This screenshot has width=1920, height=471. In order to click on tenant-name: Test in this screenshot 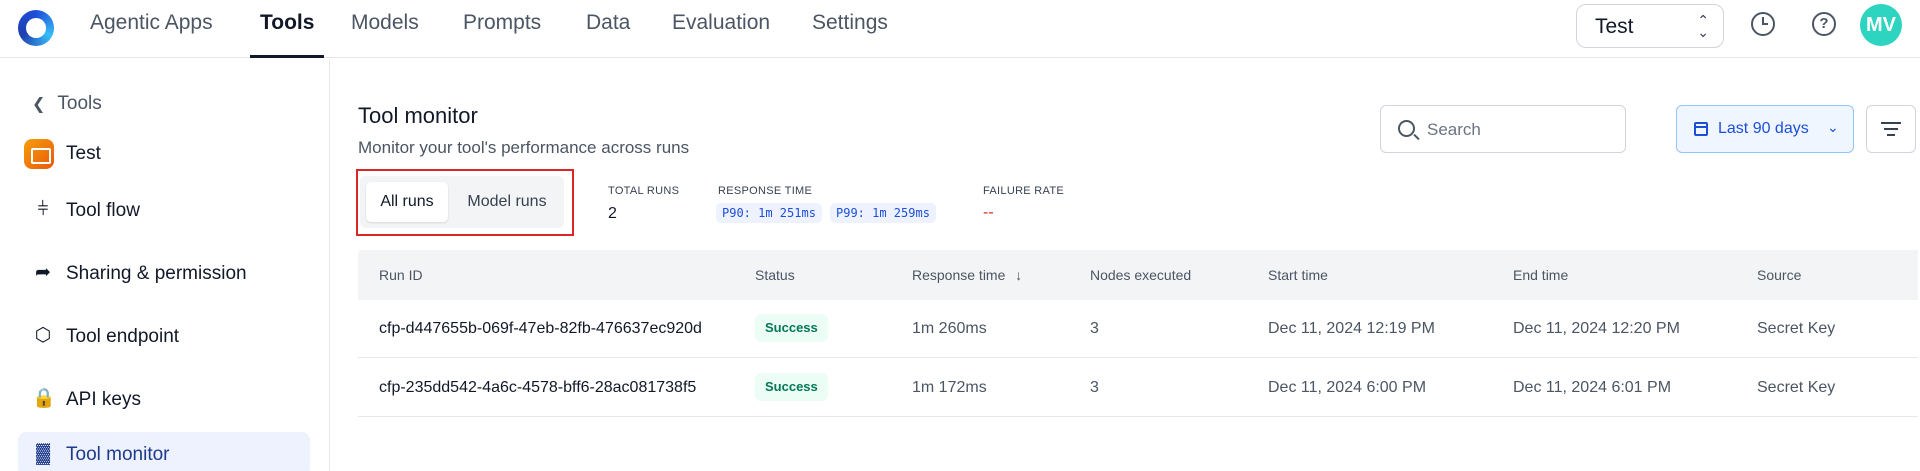, I will do `click(1614, 26)`.